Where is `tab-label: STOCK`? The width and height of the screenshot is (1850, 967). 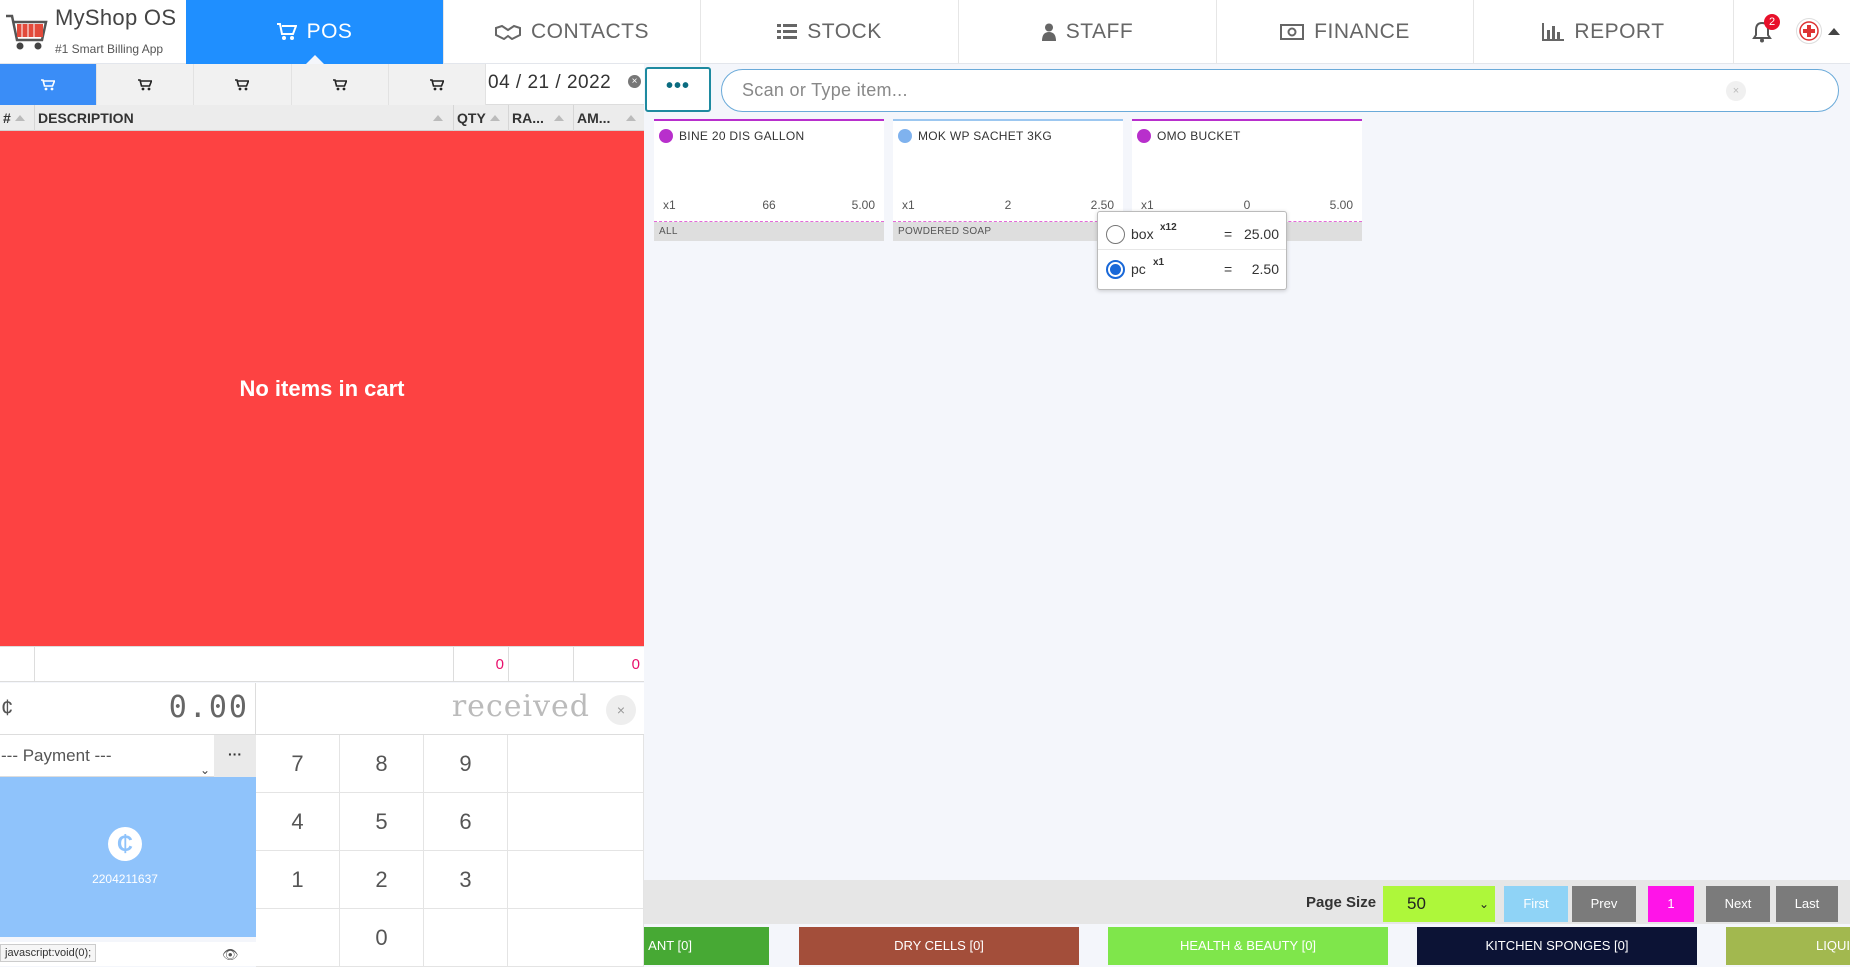
tab-label: STOCK is located at coordinates (844, 31).